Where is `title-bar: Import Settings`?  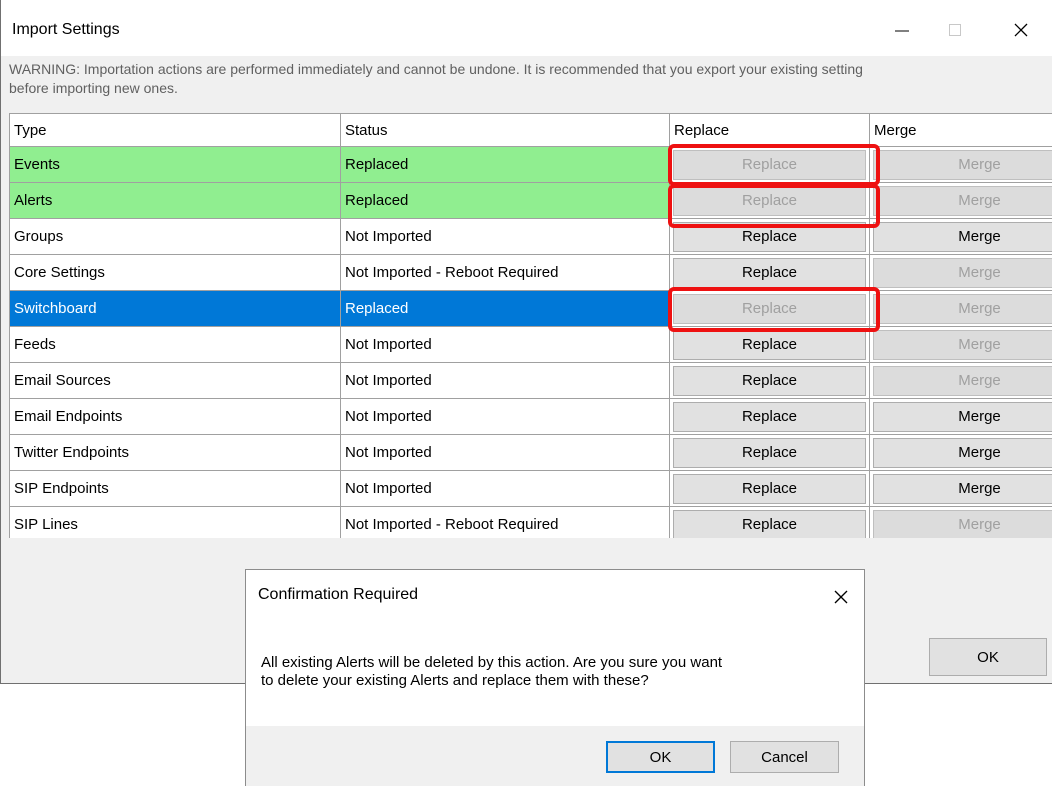
title-bar: Import Settings is located at coordinates (526, 28).